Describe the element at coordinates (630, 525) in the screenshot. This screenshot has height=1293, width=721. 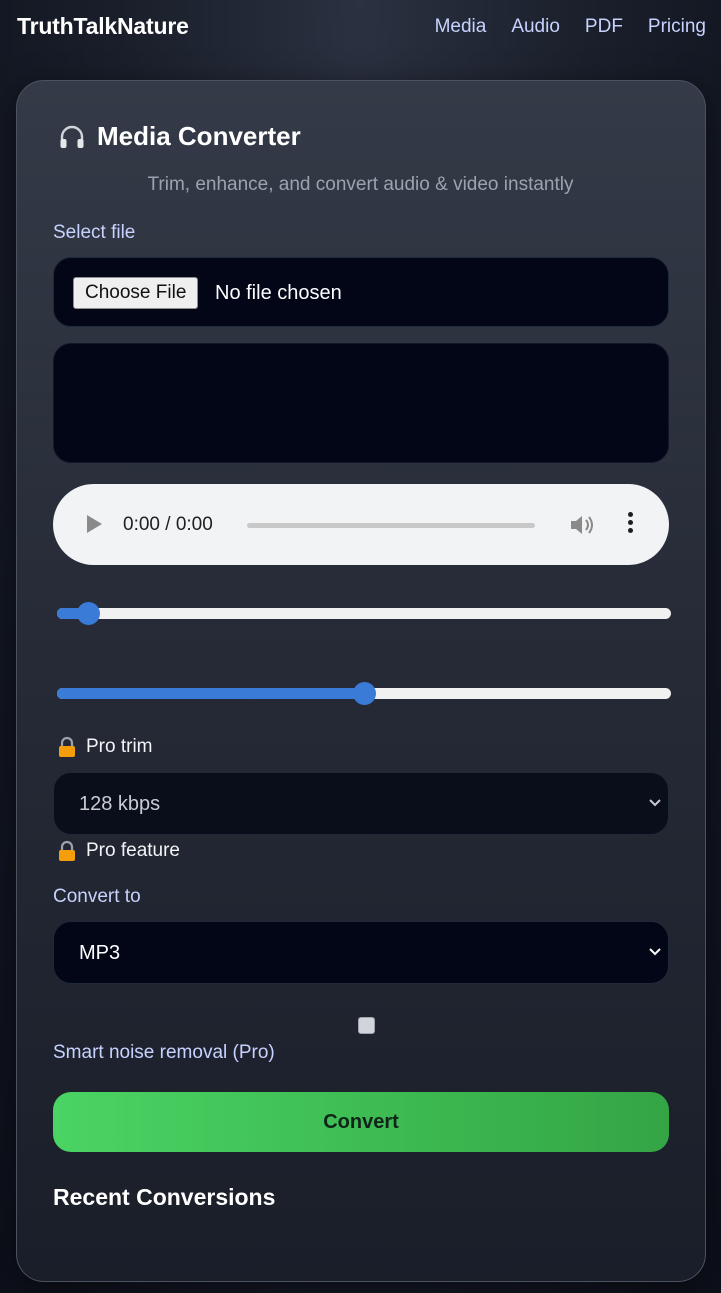
I see `more-options-icon` at that location.